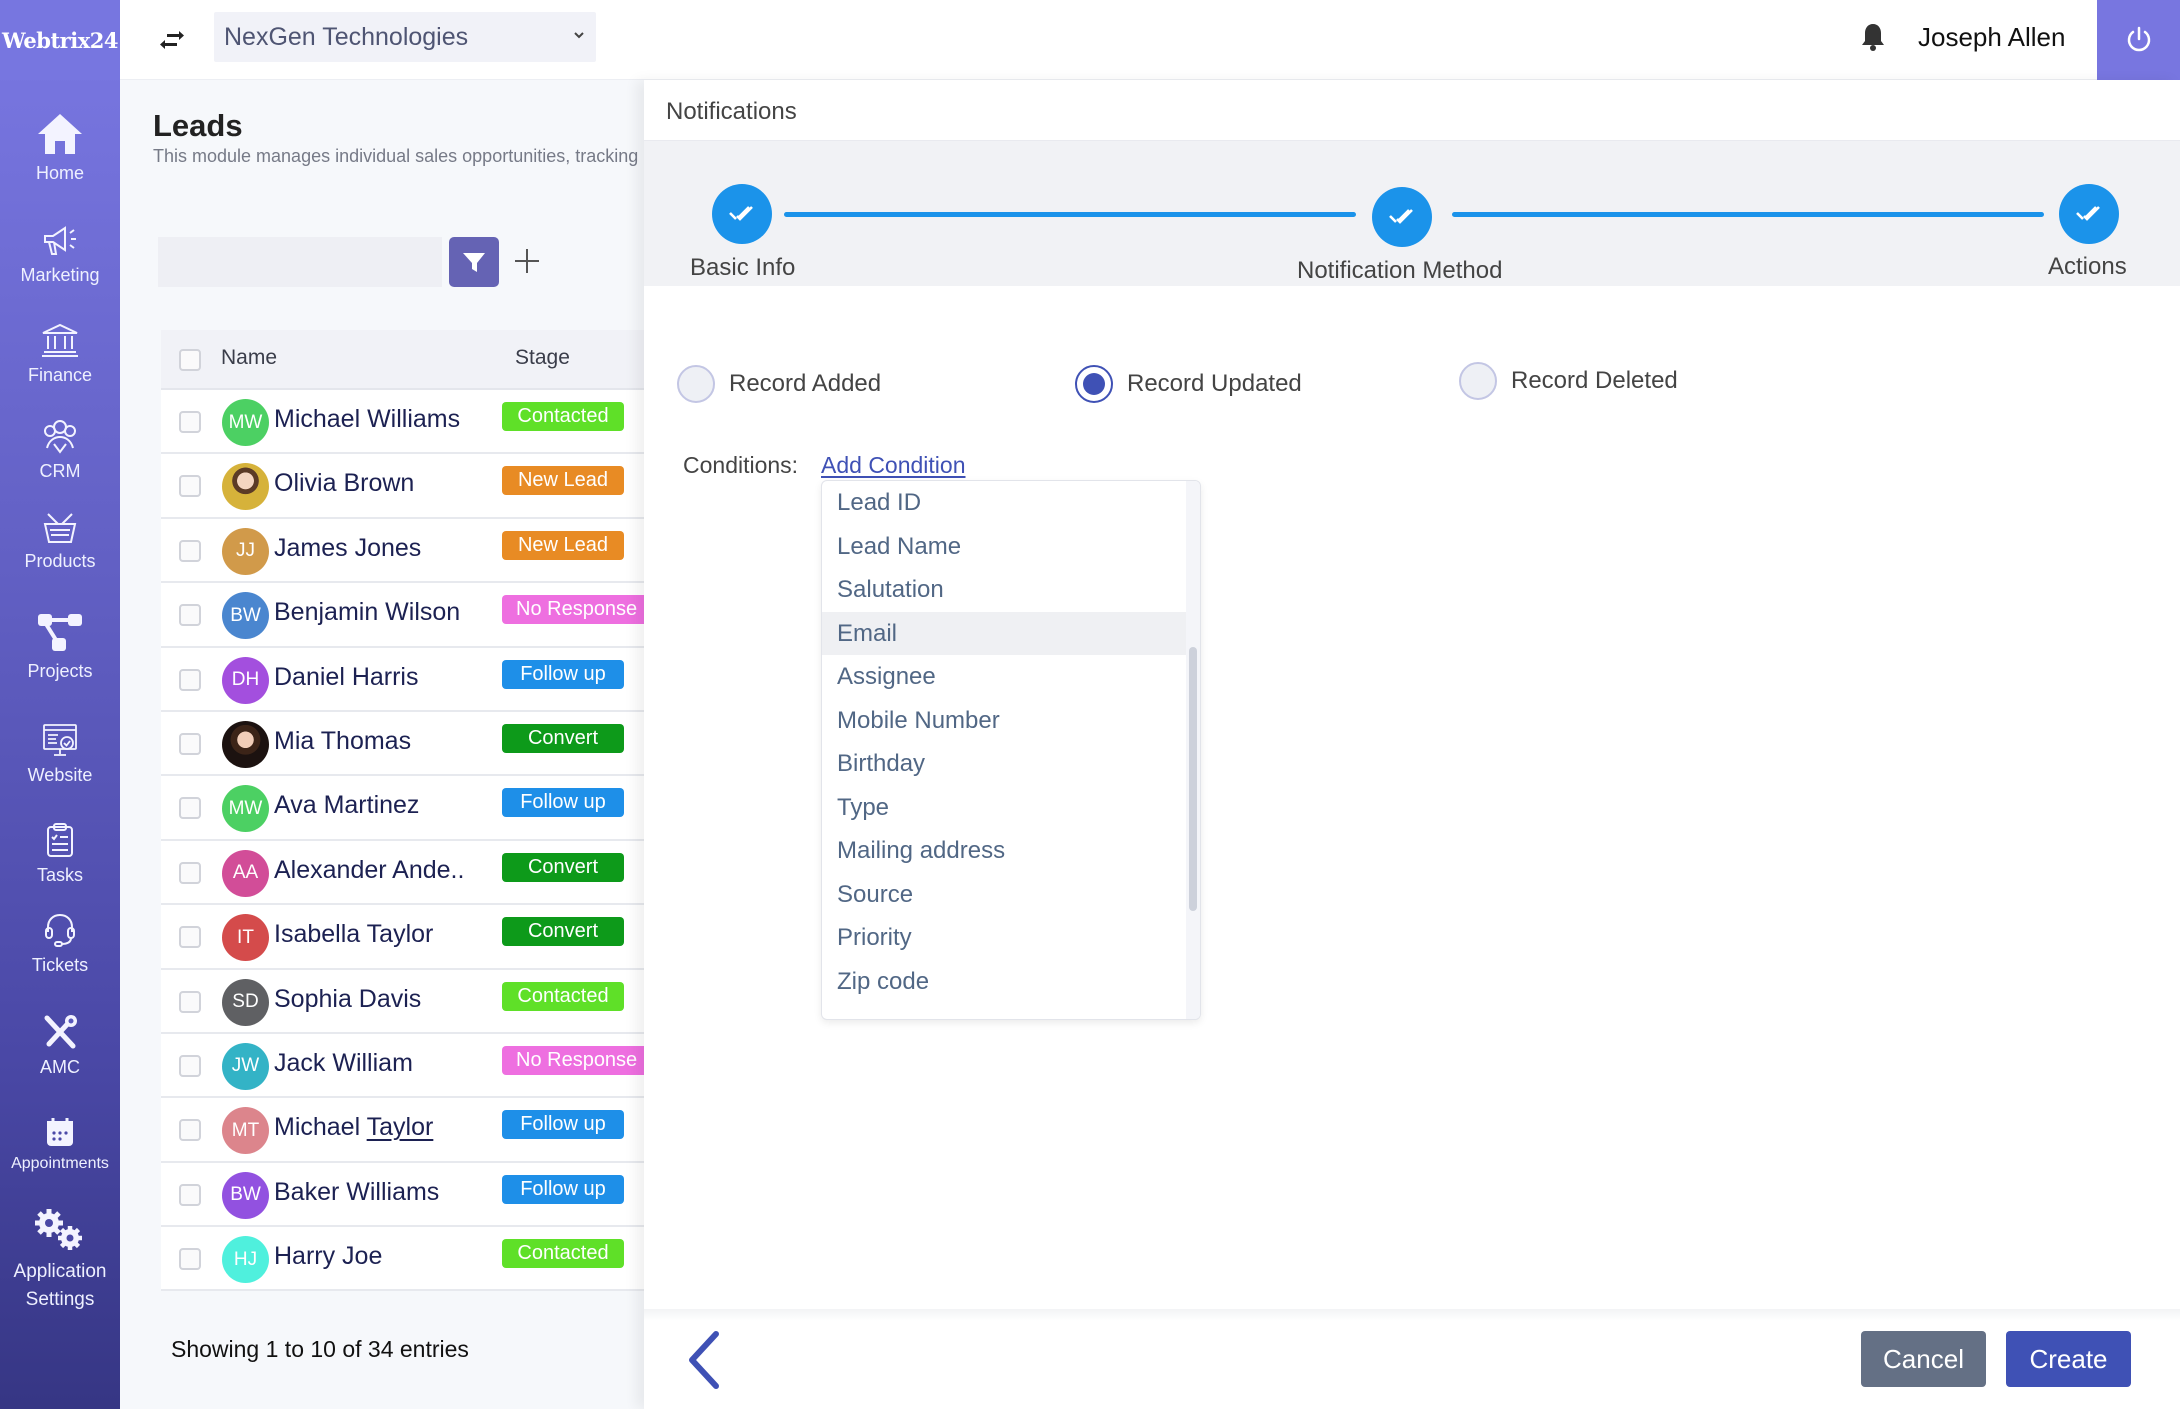 Image resolution: width=2180 pixels, height=1409 pixels. I want to click on dropdown-option: Lead ID, so click(1011, 503).